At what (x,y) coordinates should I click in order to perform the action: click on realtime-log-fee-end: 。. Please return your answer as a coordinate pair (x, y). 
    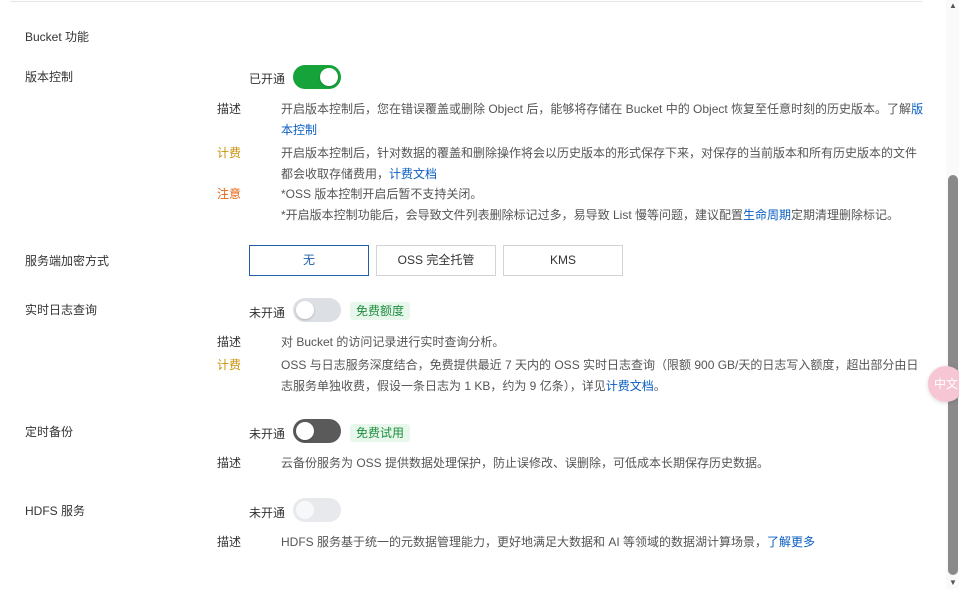
    Looking at the image, I should click on (659, 386).